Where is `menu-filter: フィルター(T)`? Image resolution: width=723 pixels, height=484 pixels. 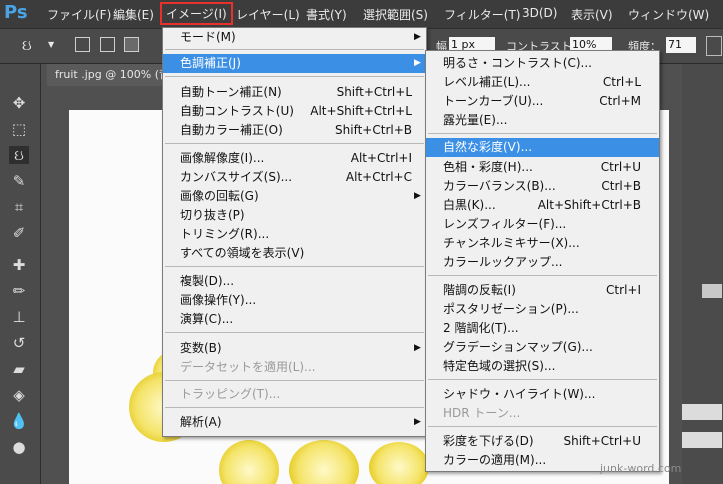
menu-filter: フィルター(T) is located at coordinates (482, 14).